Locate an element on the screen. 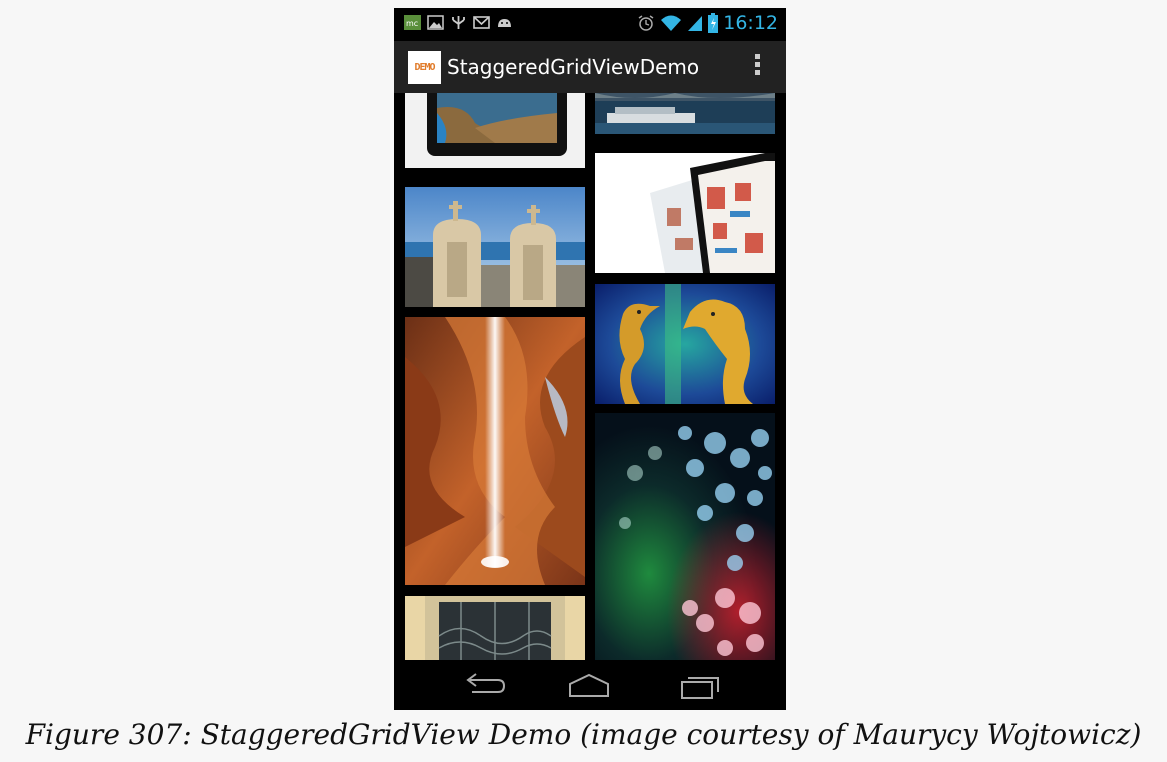 Image resolution: width=1167 pixels, height=762 pixels. river-boat-image is located at coordinates (685, 113).